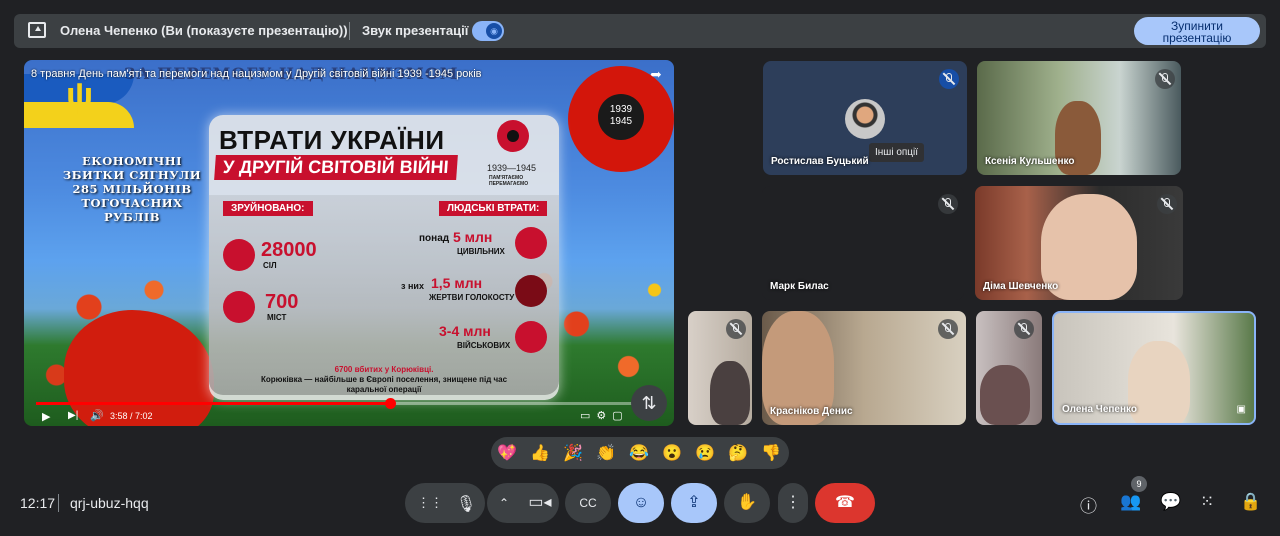 This screenshot has height=536, width=1280. I want to click on mic-group: ⋮⋮ 🎙, so click(445, 503).